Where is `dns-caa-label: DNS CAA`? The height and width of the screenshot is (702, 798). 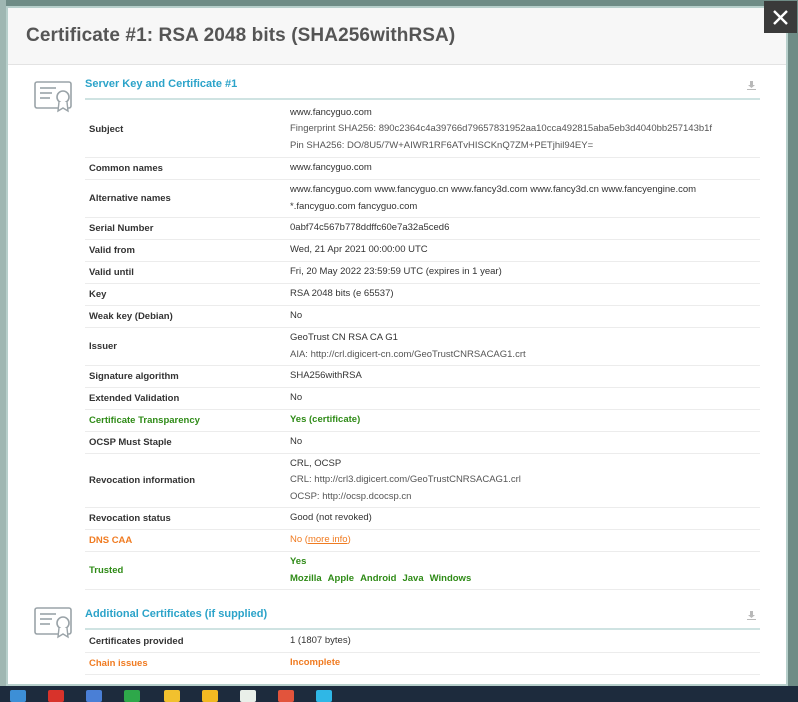 dns-caa-label: DNS CAA is located at coordinates (111, 540).